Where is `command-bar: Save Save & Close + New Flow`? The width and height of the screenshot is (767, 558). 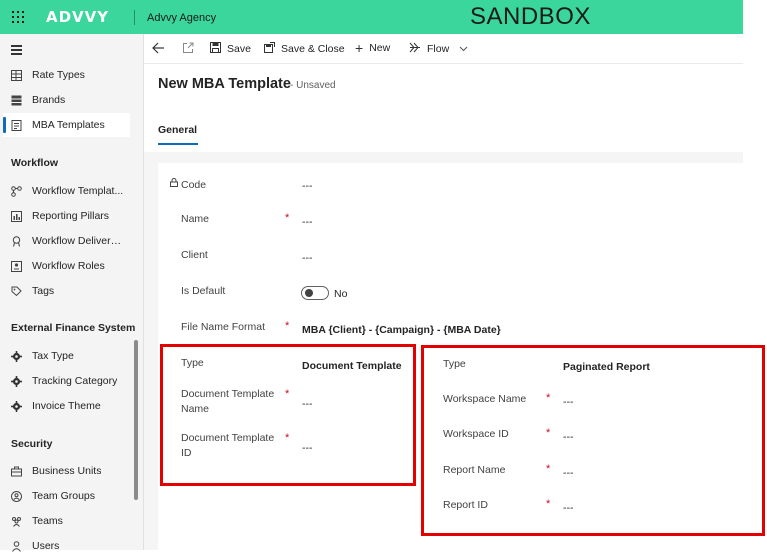
command-bar: Save Save & Close + New Flow is located at coordinates (443, 49).